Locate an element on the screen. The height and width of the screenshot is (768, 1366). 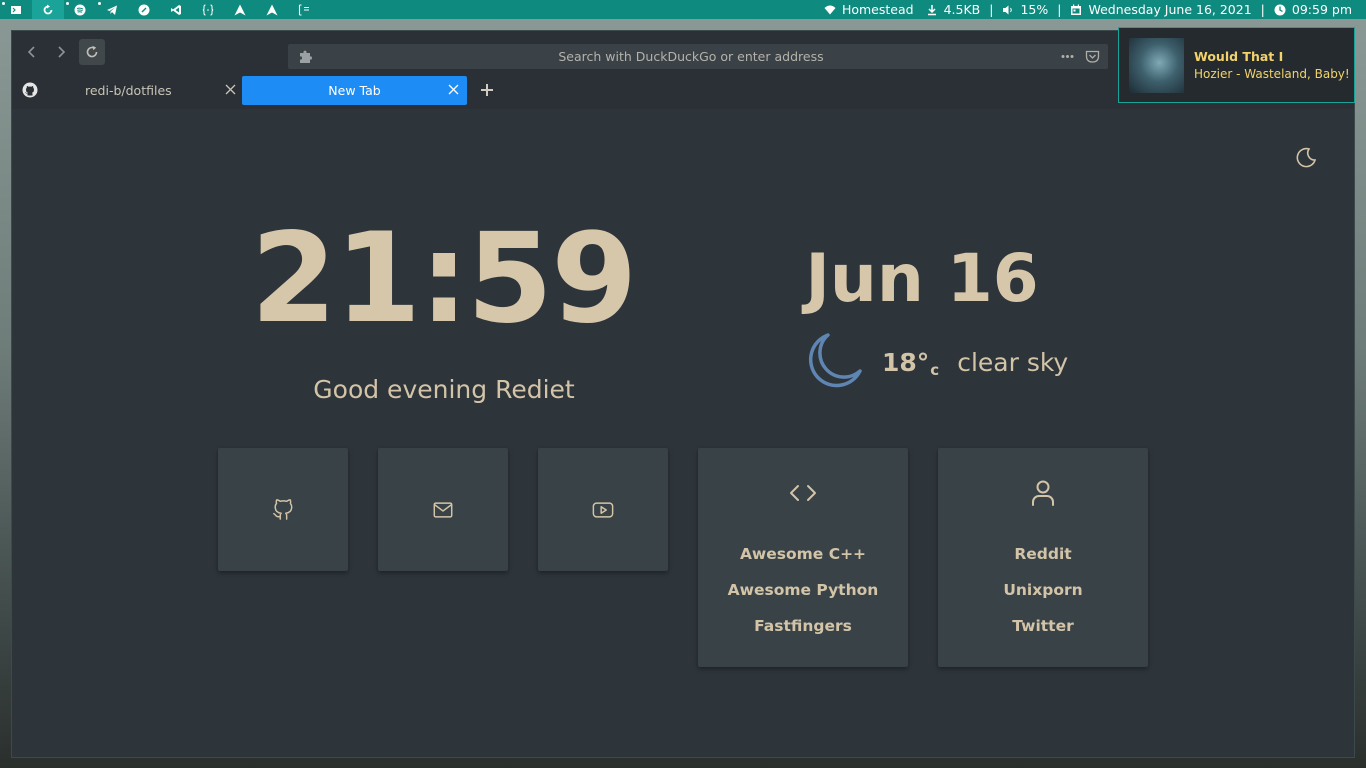
network-name: Homestead is located at coordinates (877, 9).